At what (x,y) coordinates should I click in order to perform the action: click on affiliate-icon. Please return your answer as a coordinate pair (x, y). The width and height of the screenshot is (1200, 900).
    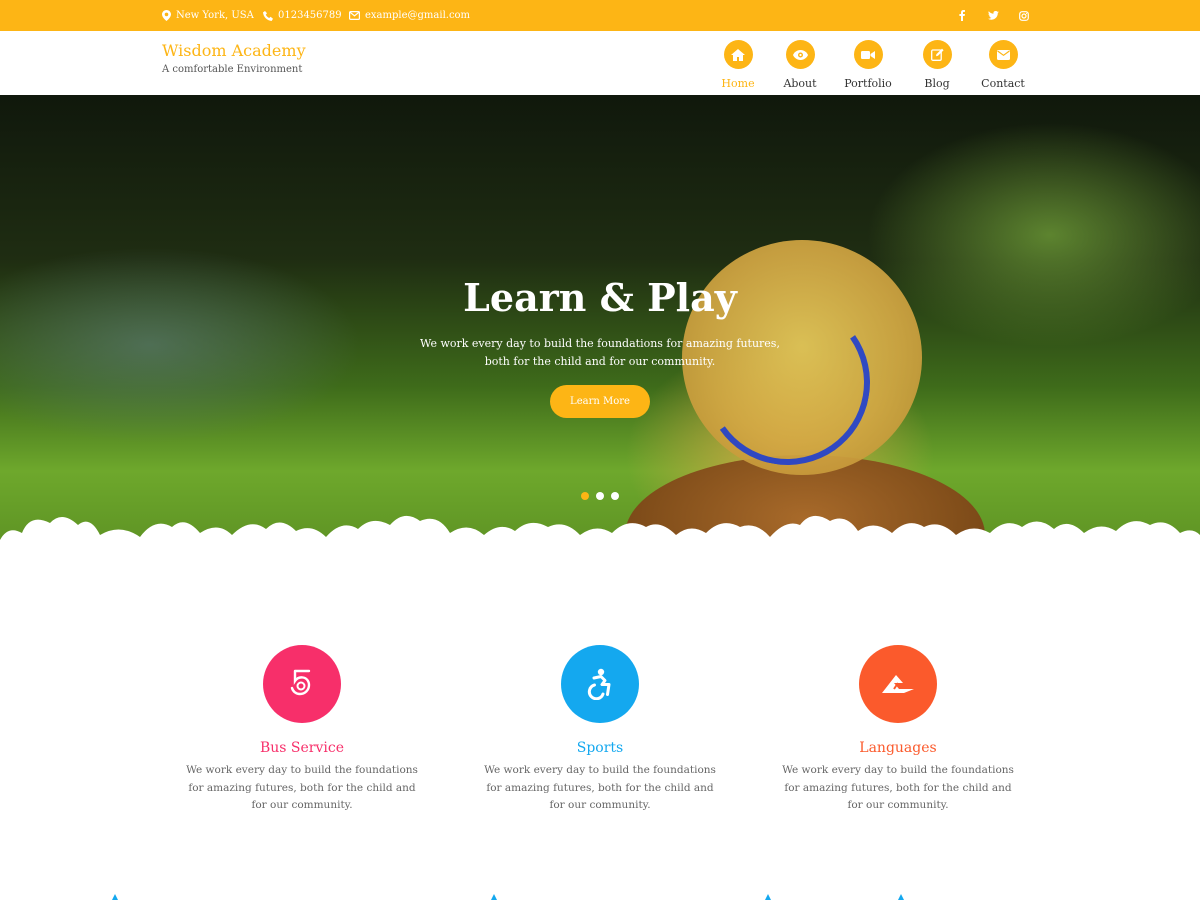
    Looking at the image, I should click on (898, 684).